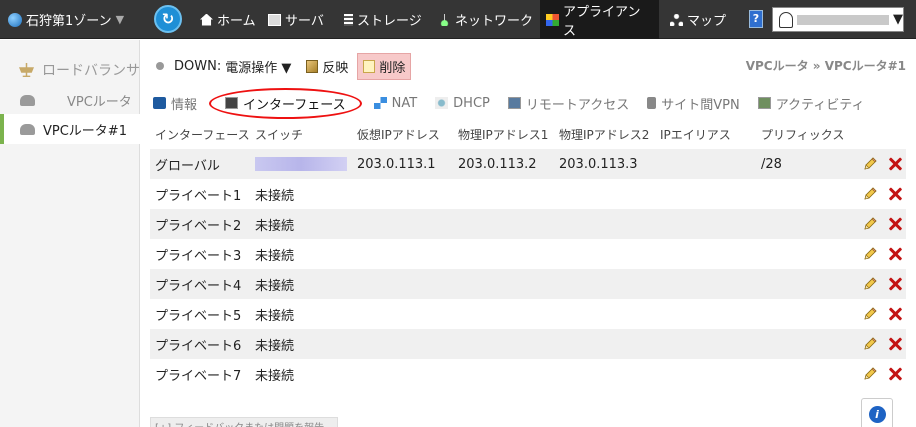 This screenshot has width=916, height=427. I want to click on sidebar-item-label: VPCルータ, so click(99, 102).